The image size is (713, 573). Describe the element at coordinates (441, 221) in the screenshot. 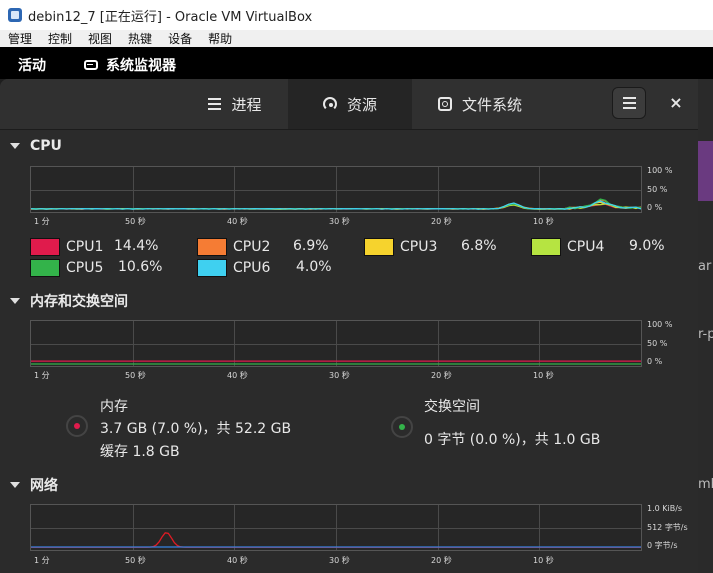

I see `cpu-x-label: 20 秒` at that location.